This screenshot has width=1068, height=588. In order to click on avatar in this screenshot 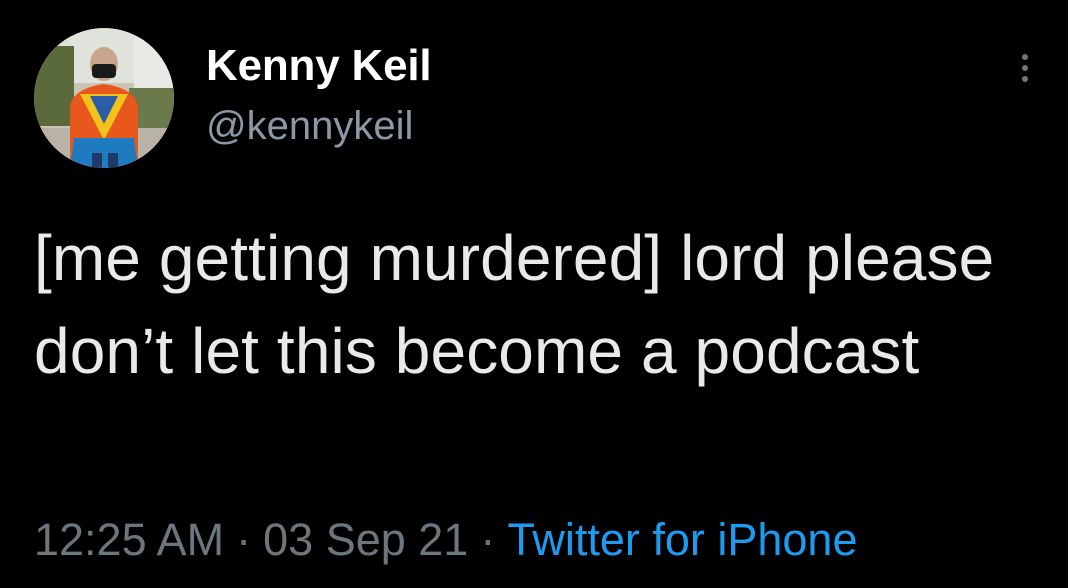, I will do `click(104, 98)`.